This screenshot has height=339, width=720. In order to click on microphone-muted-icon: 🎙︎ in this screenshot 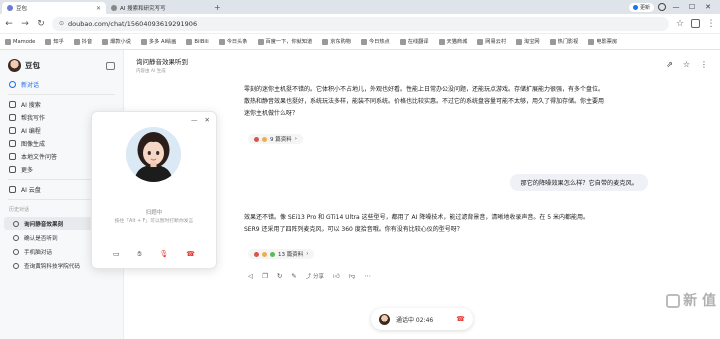, I will do `click(163, 254)`.